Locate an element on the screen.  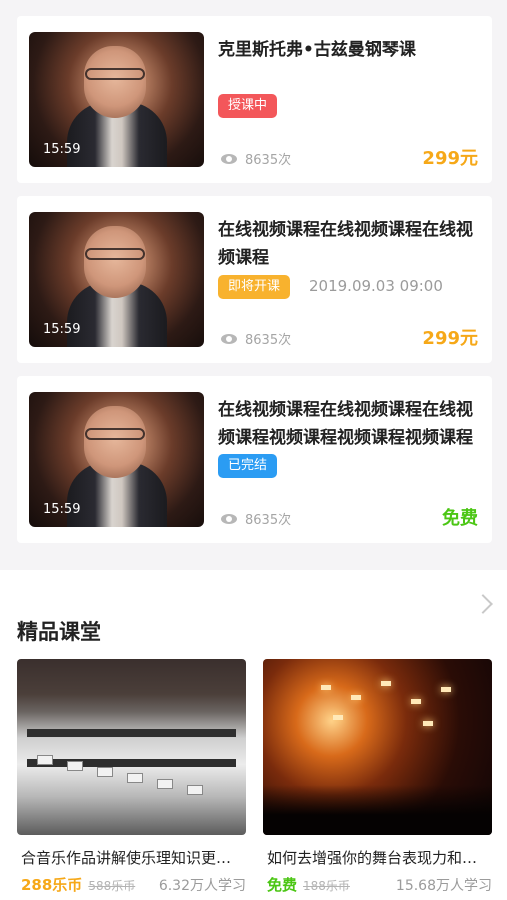
course-title: 在线视频课程在线视频课程在线视频课程视频课程视频课程视频课程 is located at coordinates (349, 424).